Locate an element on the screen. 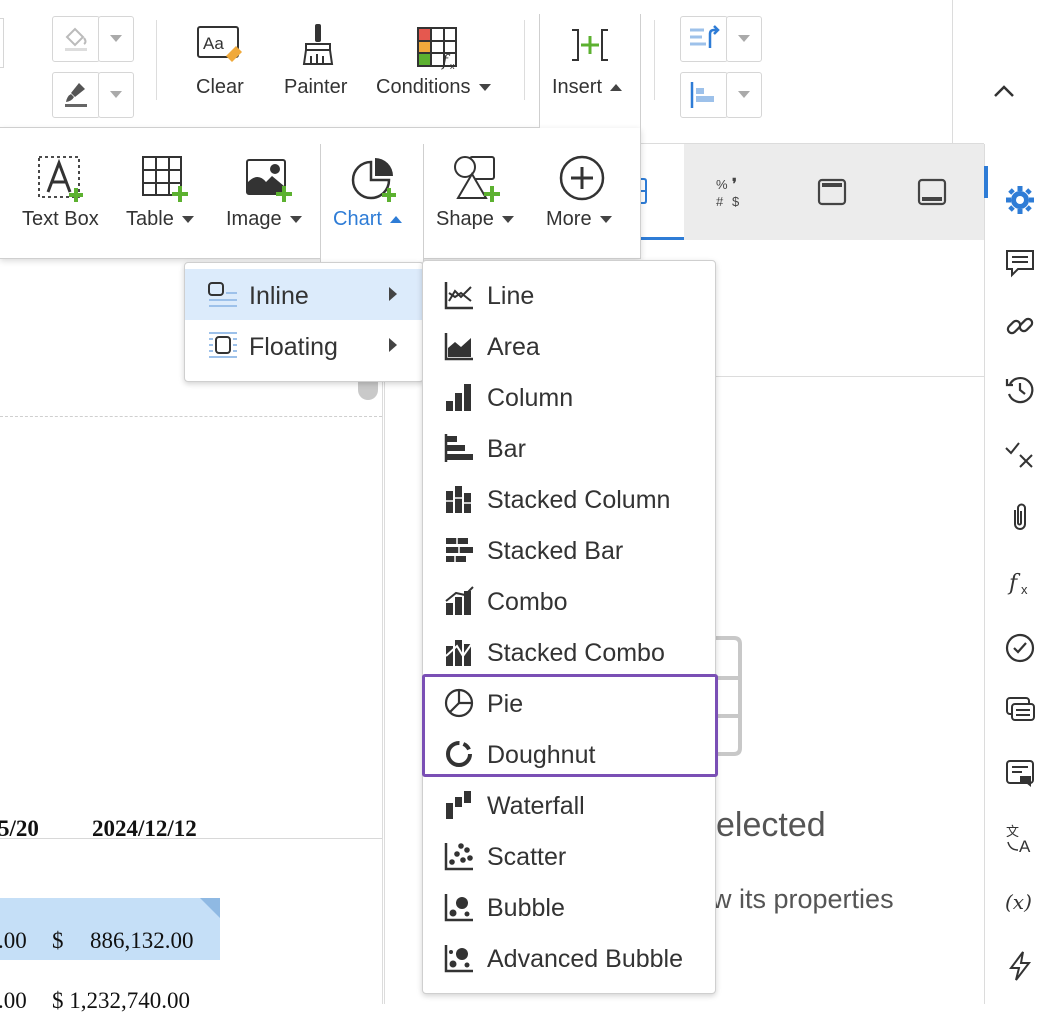  header-layout-icon is located at coordinates (832, 192).